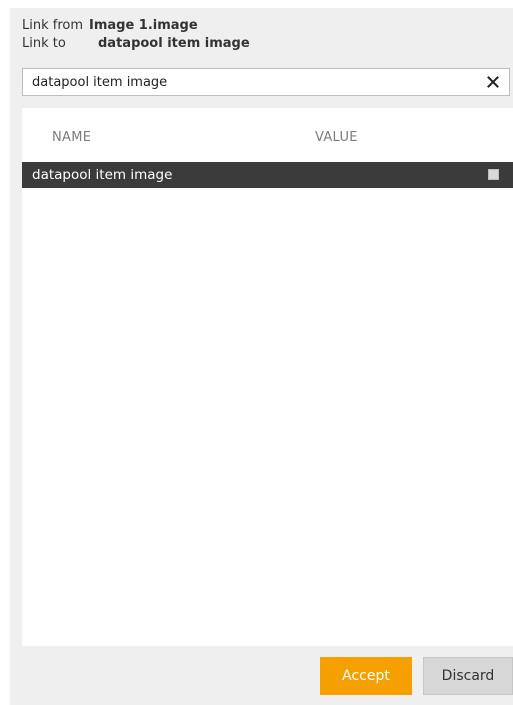  I want to click on column-header-name: NAME, so click(72, 137).